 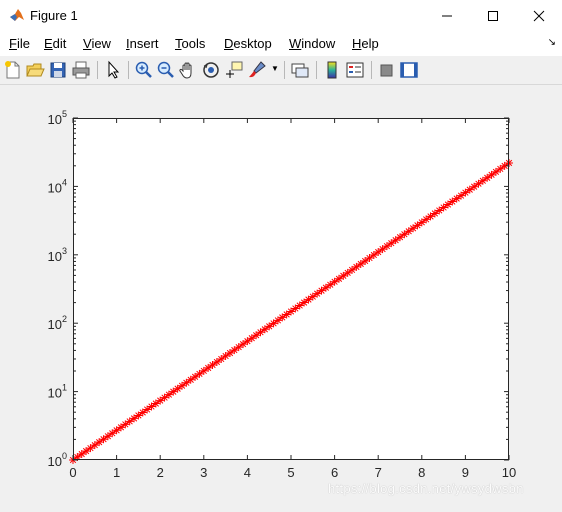 What do you see at coordinates (190, 43) in the screenshot?
I see `menu-tools: Tools` at bounding box center [190, 43].